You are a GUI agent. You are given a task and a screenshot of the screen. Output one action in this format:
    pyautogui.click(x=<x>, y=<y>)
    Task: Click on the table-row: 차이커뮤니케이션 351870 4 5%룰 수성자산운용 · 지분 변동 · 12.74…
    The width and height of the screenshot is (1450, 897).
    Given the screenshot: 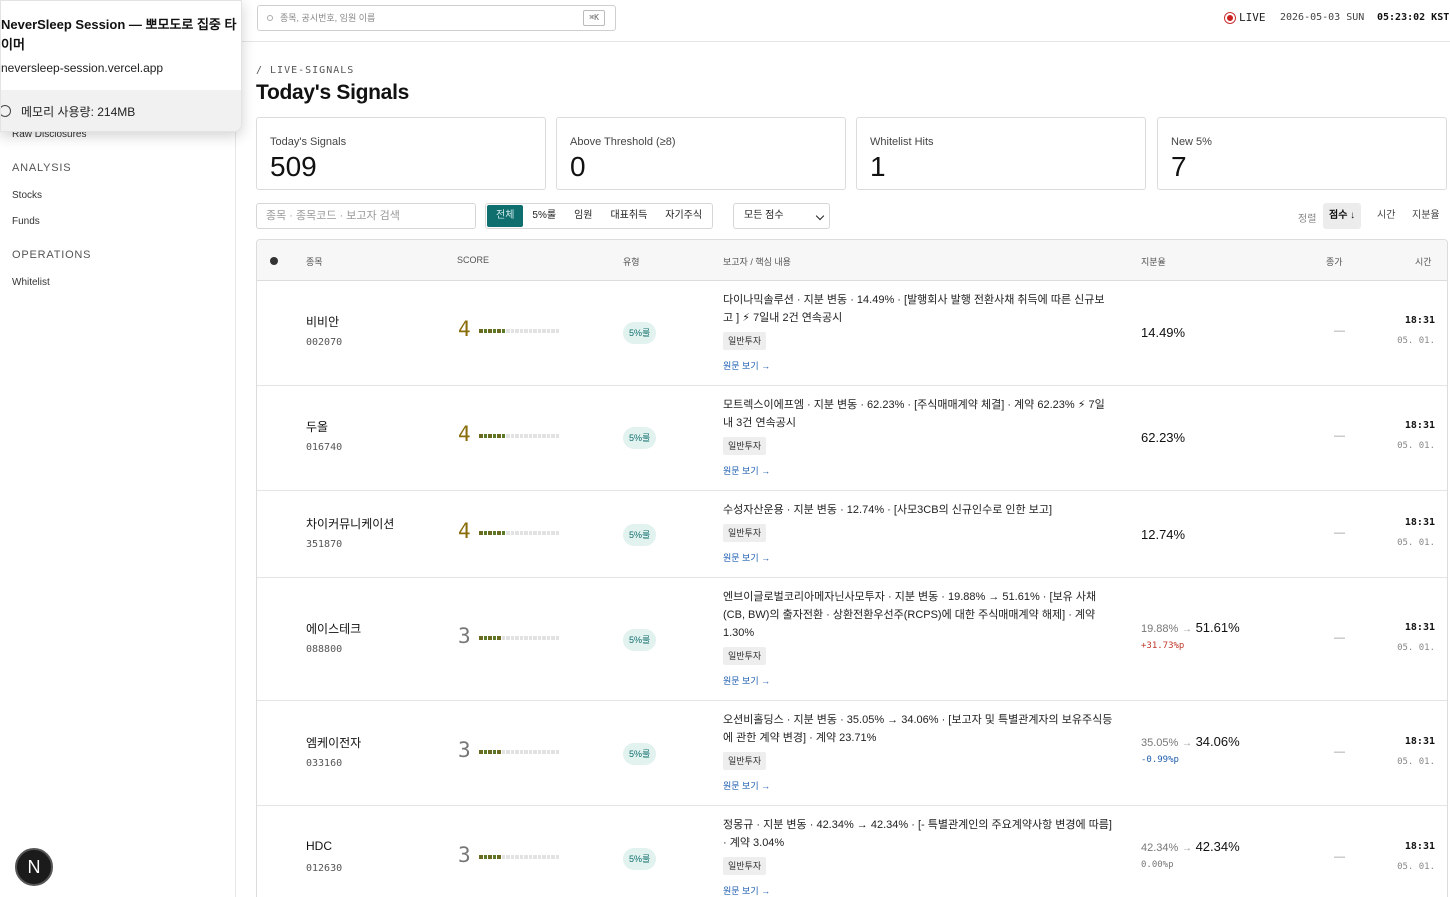 What is the action you would take?
    pyautogui.click(x=852, y=534)
    